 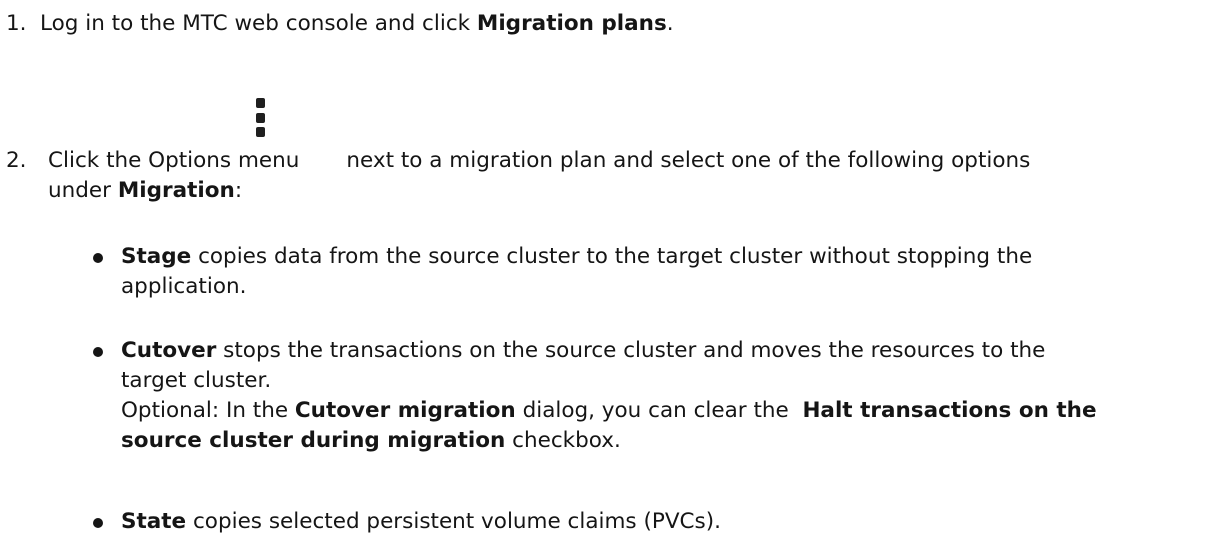 I want to click on note-text: Optional: In the, so click(x=208, y=410).